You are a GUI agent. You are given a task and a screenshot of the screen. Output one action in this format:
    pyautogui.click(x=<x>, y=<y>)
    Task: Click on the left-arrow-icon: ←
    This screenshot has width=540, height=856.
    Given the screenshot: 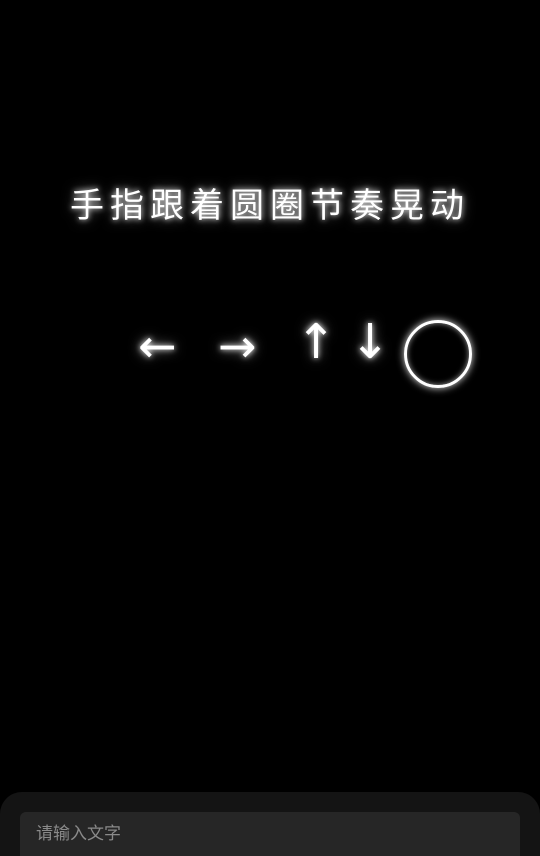 What is the action you would take?
    pyautogui.click(x=157, y=346)
    